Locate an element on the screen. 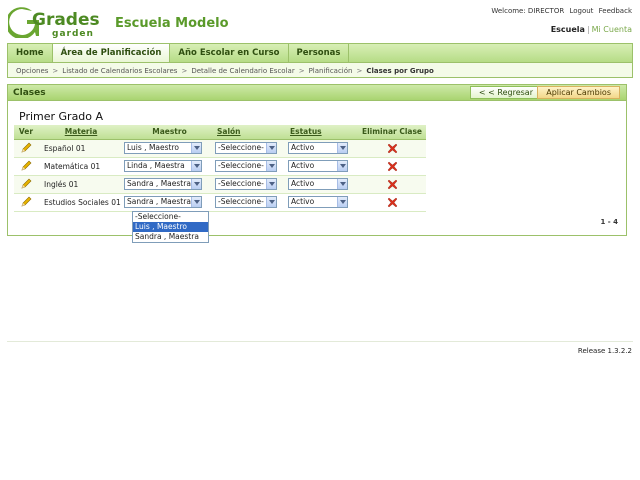 The width and height of the screenshot is (640, 480). teacher-select: Linda , Maestra is located at coordinates (163, 166).